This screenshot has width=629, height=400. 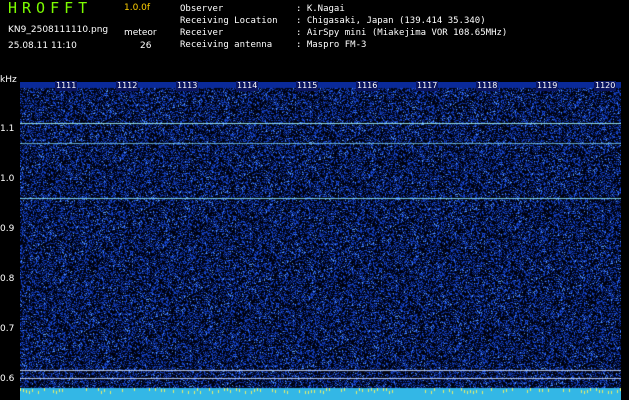 What do you see at coordinates (226, 45) in the screenshot?
I see `antenna-label: Receiving antenna` at bounding box center [226, 45].